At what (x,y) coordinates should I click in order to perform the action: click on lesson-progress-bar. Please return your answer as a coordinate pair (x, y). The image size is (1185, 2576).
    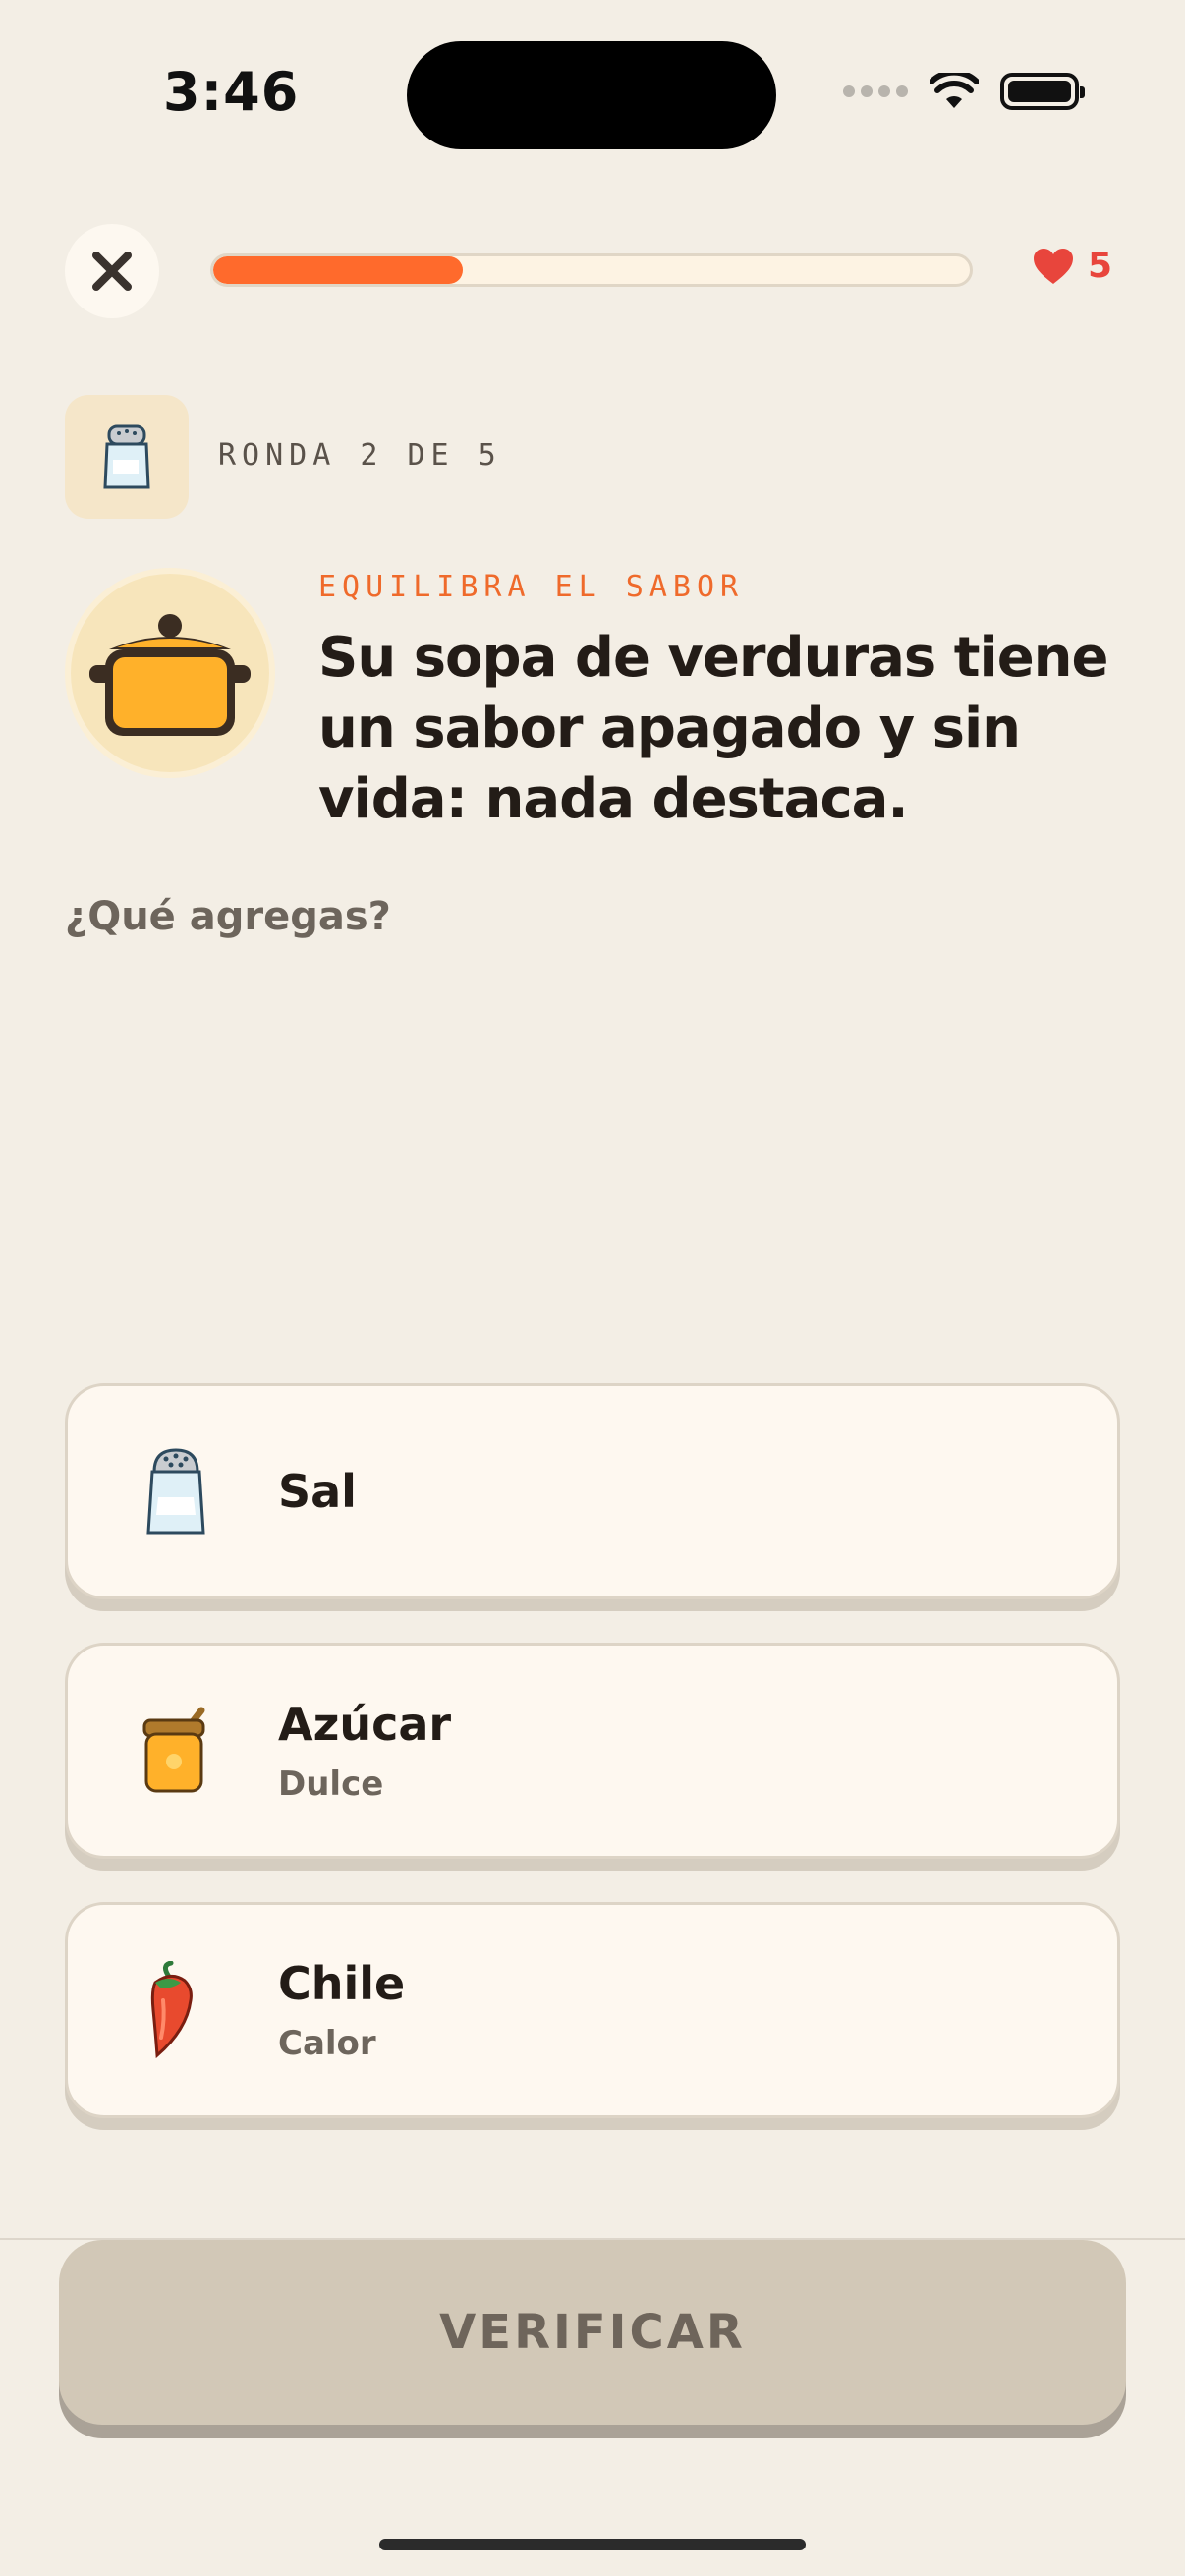
    Looking at the image, I should click on (592, 270).